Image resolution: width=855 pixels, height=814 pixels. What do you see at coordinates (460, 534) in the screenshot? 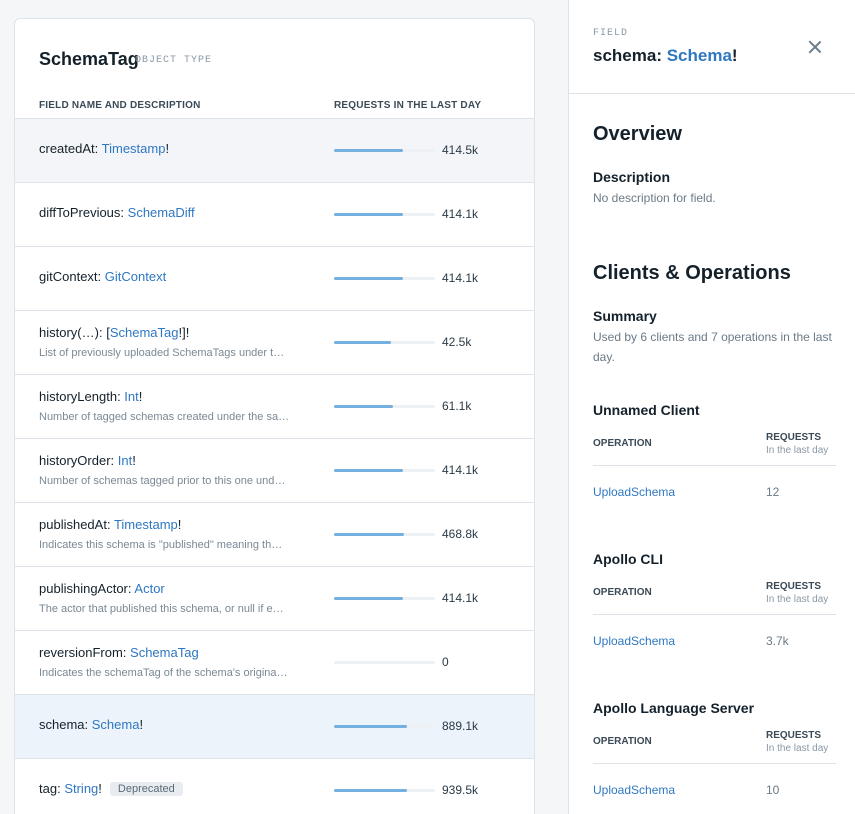
I see `request-count: 468.8k` at bounding box center [460, 534].